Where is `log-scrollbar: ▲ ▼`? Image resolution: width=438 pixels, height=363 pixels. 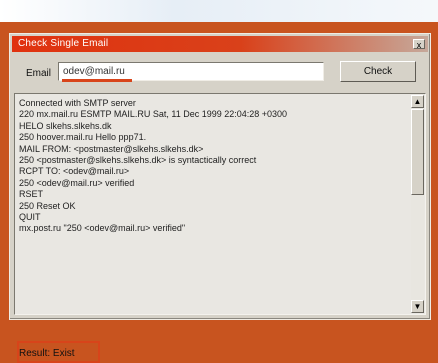 log-scrollbar: ▲ ▼ is located at coordinates (417, 204).